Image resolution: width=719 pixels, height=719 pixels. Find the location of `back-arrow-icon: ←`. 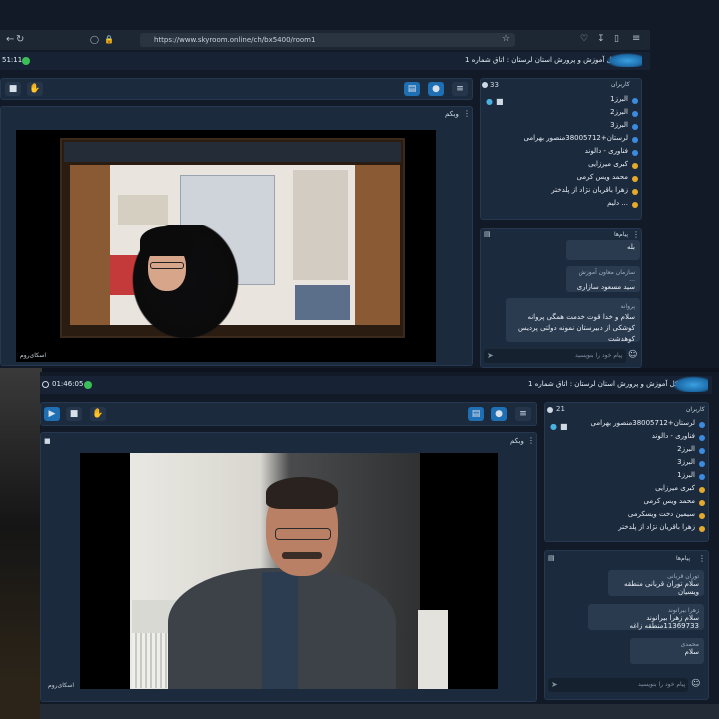

back-arrow-icon: ← is located at coordinates (10, 39).